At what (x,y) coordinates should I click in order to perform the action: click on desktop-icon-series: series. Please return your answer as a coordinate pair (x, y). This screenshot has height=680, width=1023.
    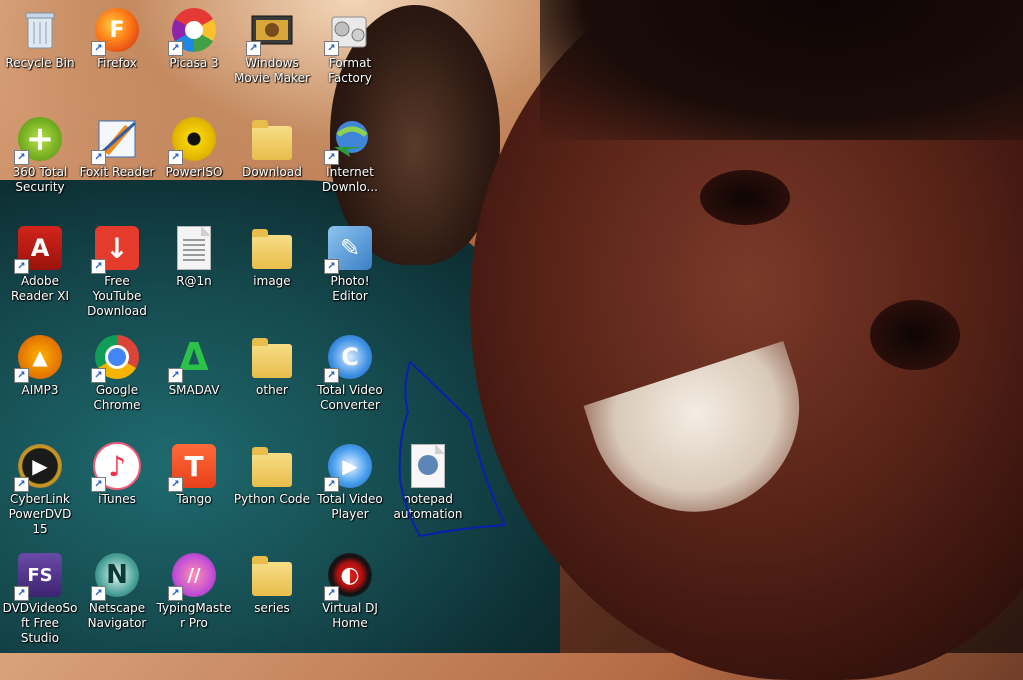
    Looking at the image, I should click on (272, 597).